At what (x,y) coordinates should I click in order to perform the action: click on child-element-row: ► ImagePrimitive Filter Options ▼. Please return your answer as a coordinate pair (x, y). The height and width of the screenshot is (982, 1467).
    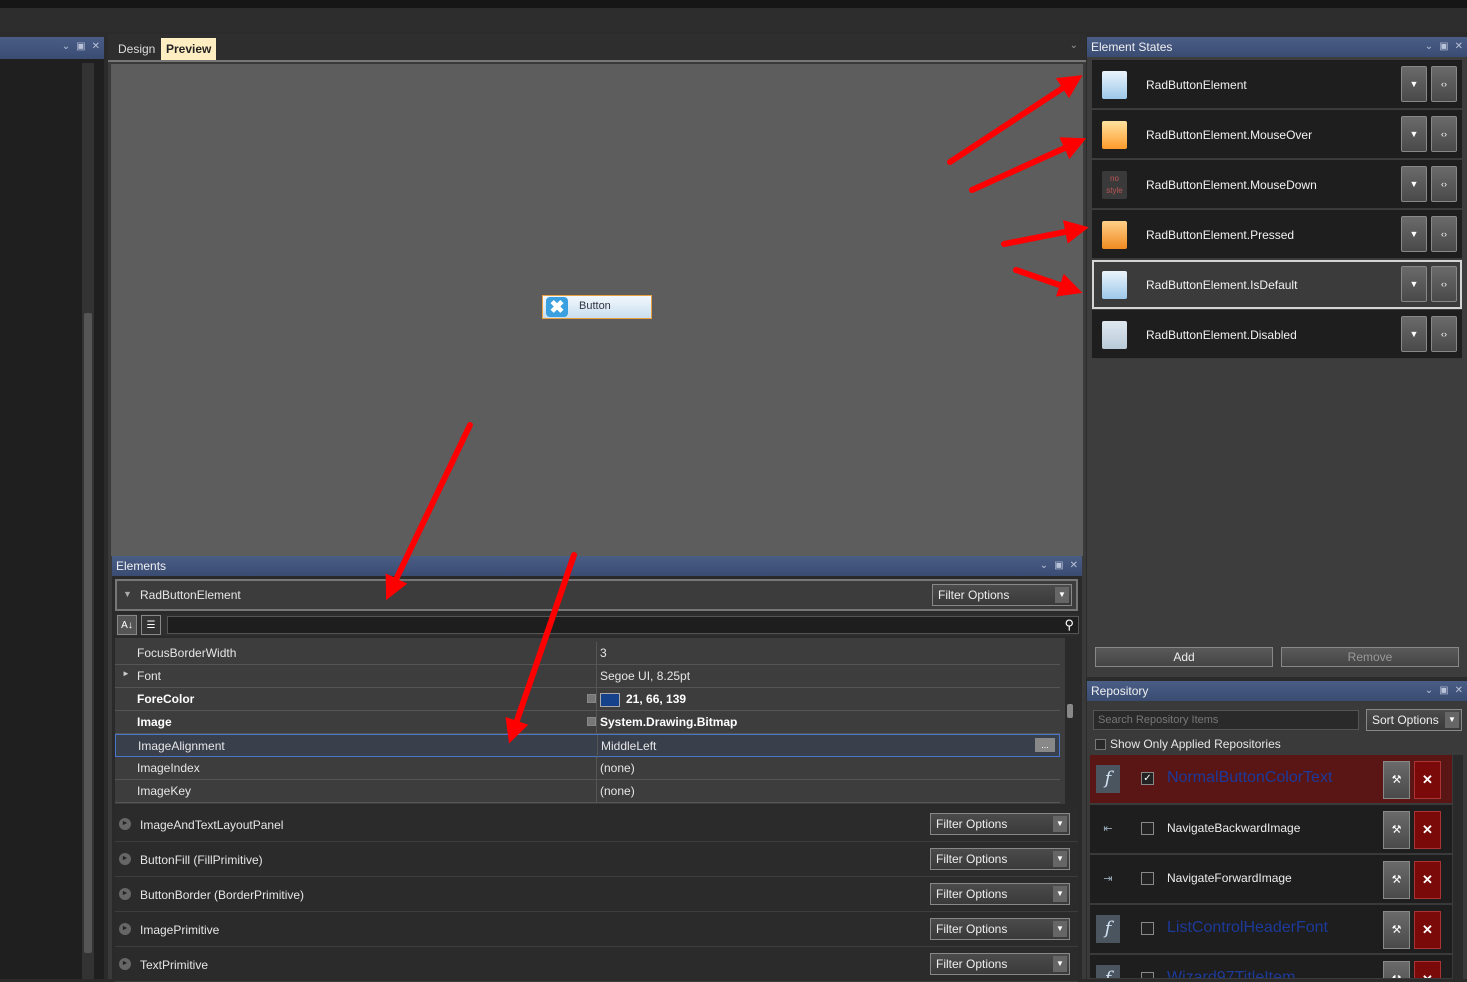
    Looking at the image, I should click on (596, 929).